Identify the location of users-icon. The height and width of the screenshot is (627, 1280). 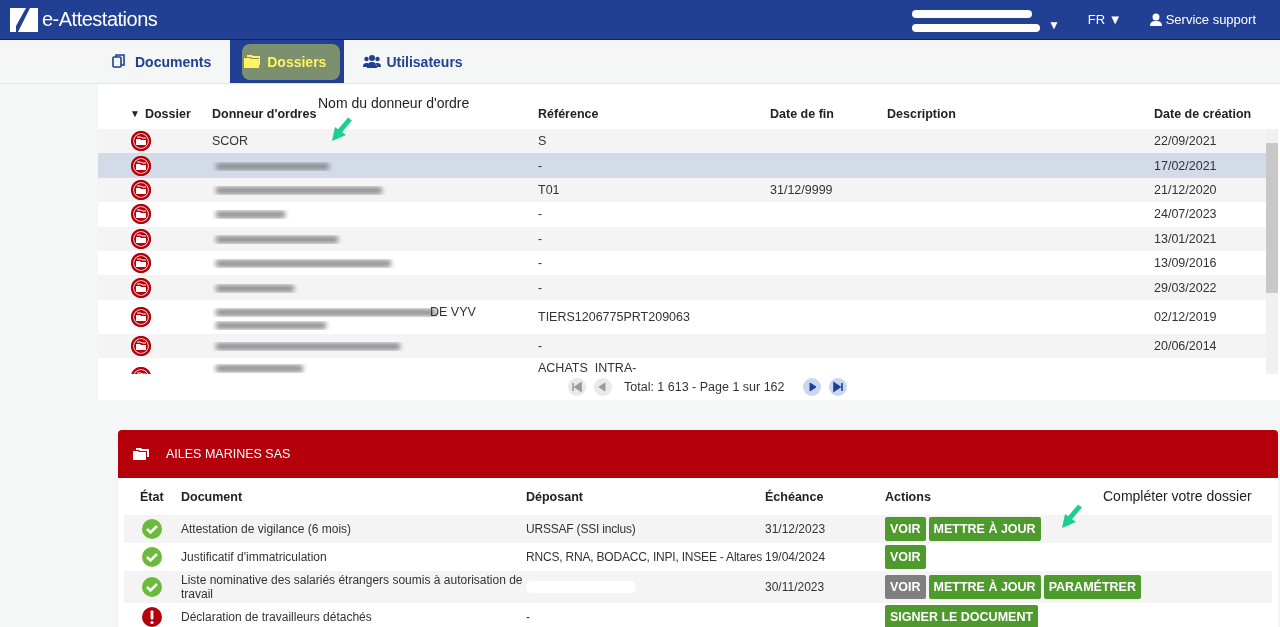
(372, 61).